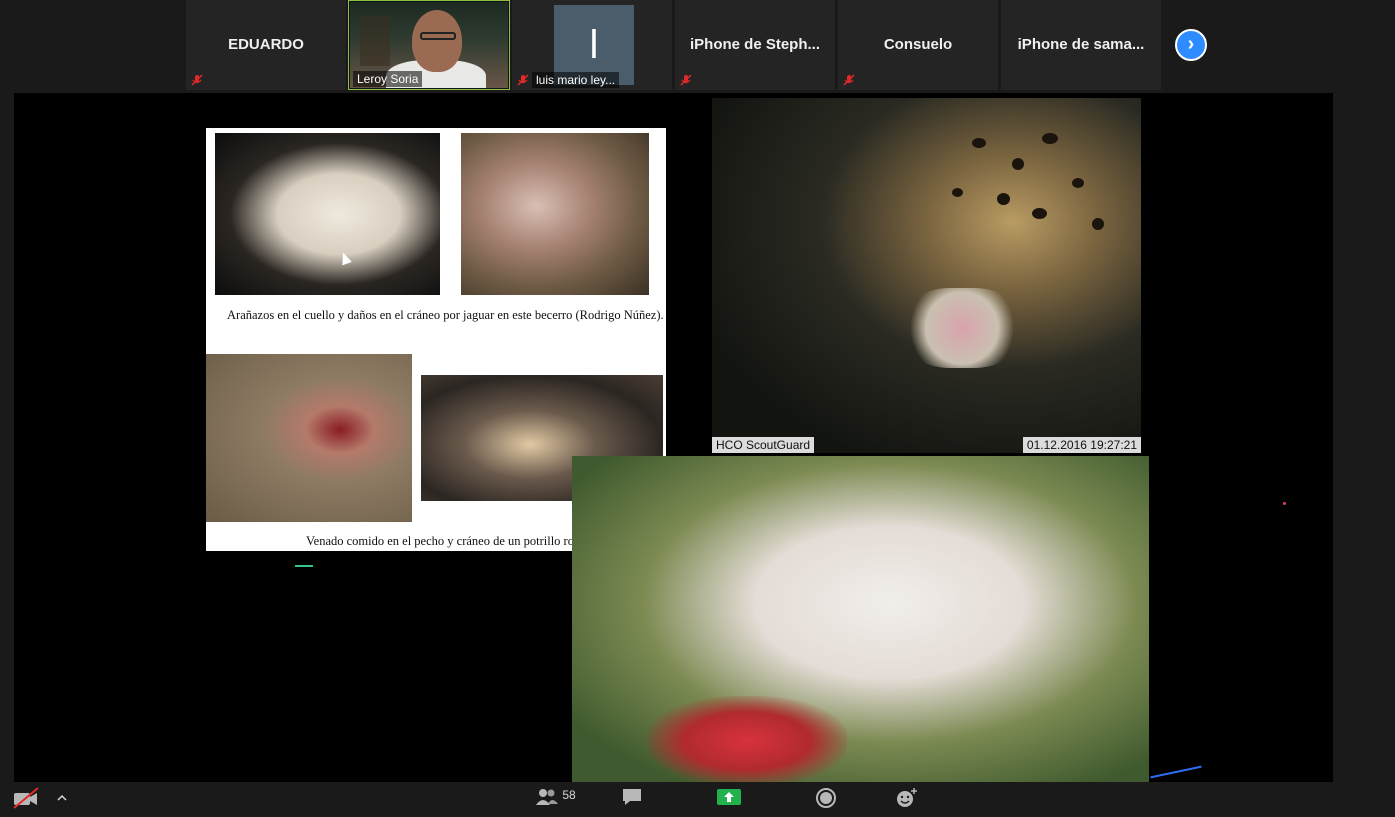  What do you see at coordinates (555, 214) in the screenshot?
I see `skull-photo` at bounding box center [555, 214].